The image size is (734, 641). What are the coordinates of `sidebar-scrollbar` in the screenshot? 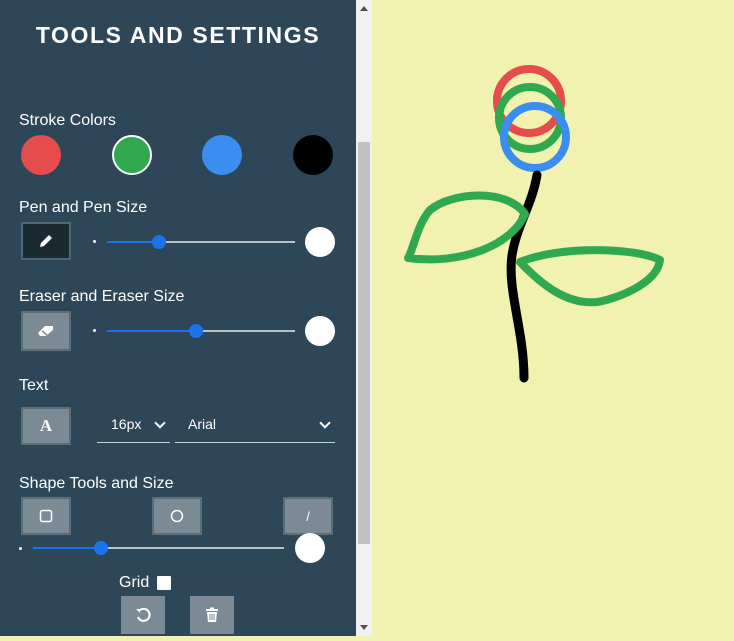 It's located at (364, 318).